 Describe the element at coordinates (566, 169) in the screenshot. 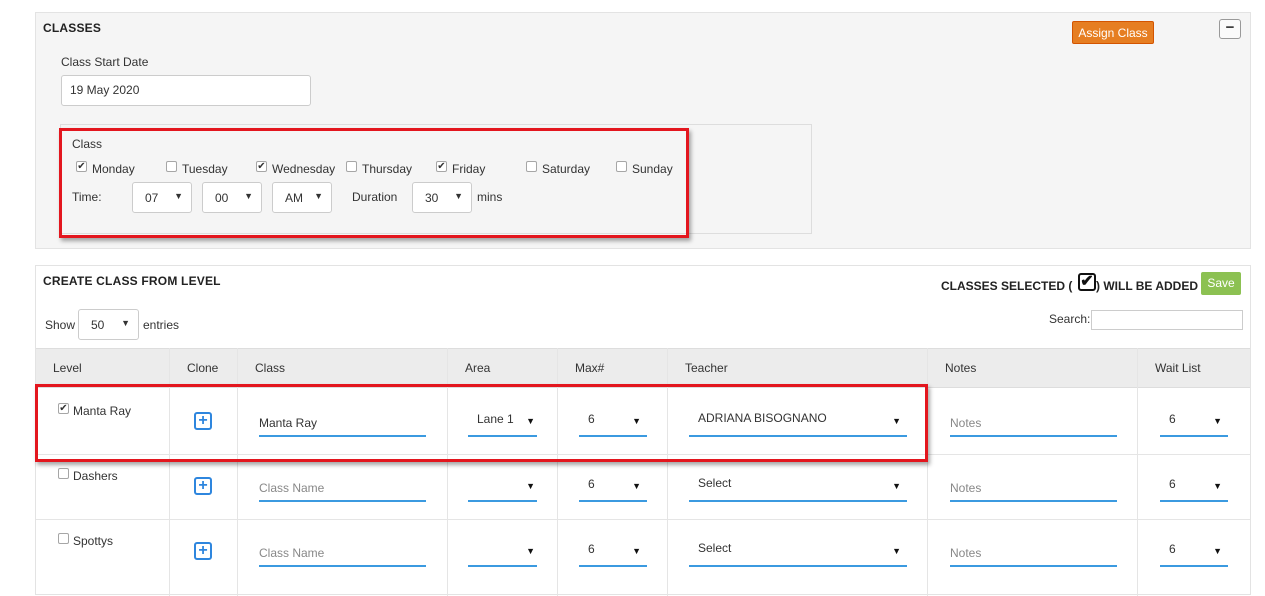

I see `saturday-label: Saturday` at that location.